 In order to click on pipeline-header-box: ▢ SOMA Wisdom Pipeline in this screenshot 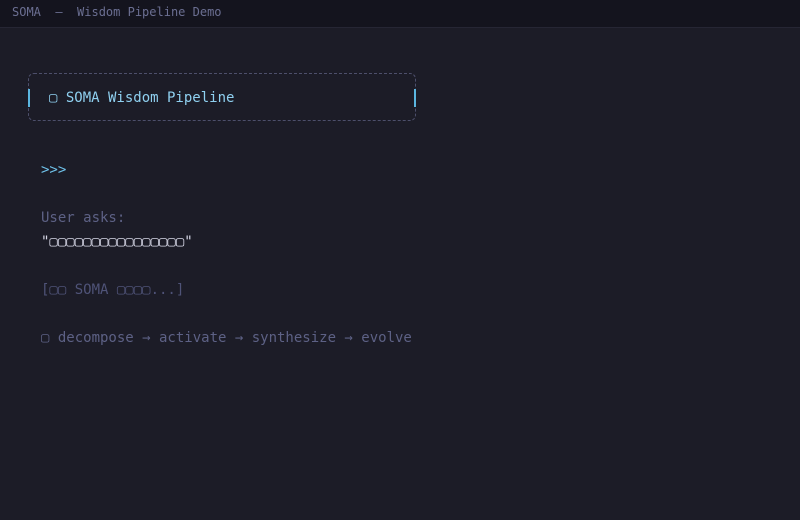, I will do `click(222, 97)`.